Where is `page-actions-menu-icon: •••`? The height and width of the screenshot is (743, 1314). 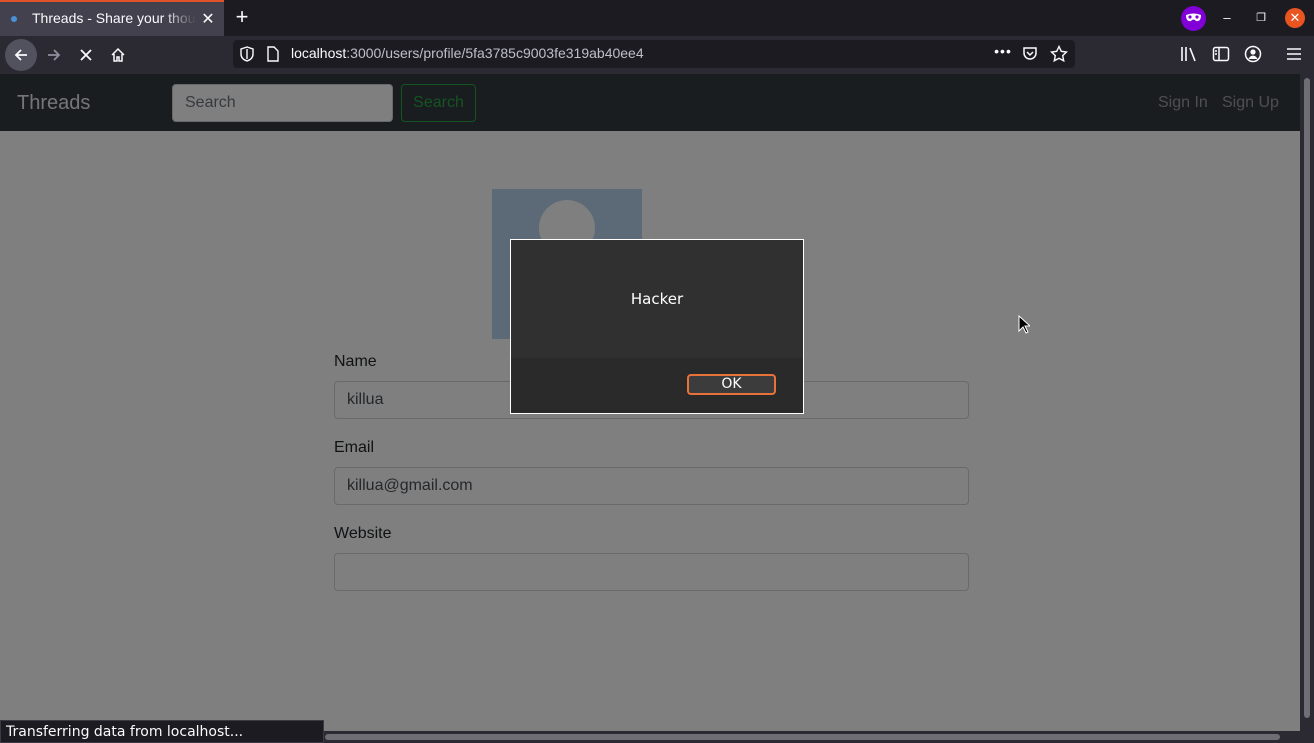
page-actions-menu-icon: ••• is located at coordinates (1003, 53).